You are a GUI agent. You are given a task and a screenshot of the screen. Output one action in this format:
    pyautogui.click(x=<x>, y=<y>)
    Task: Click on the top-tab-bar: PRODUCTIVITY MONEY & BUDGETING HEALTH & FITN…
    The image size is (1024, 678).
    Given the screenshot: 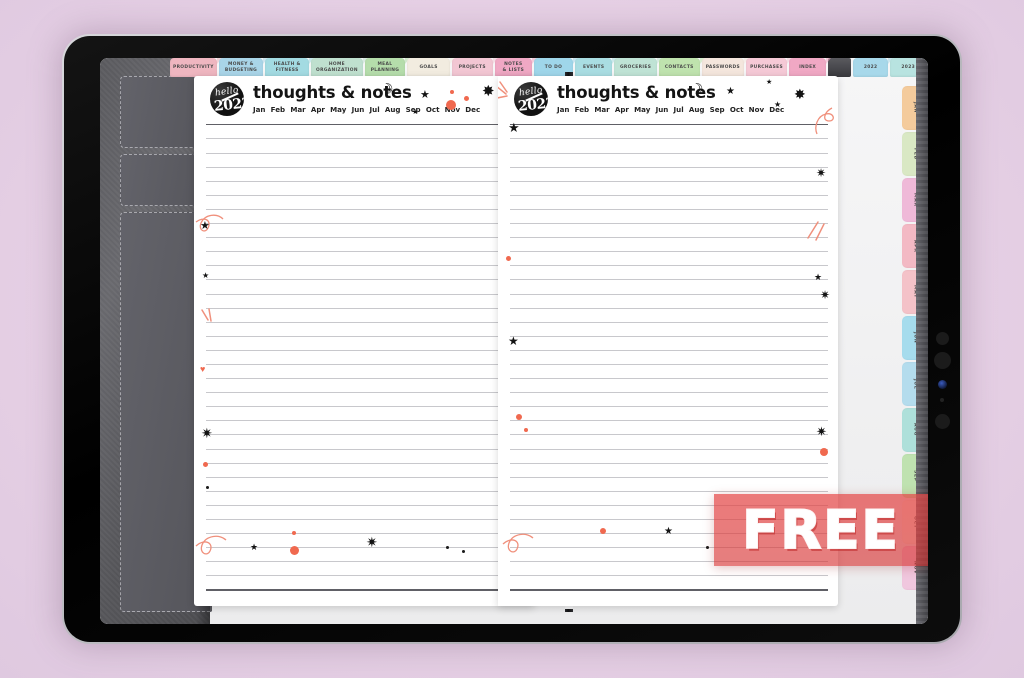 What is the action you would take?
    pyautogui.click(x=514, y=68)
    